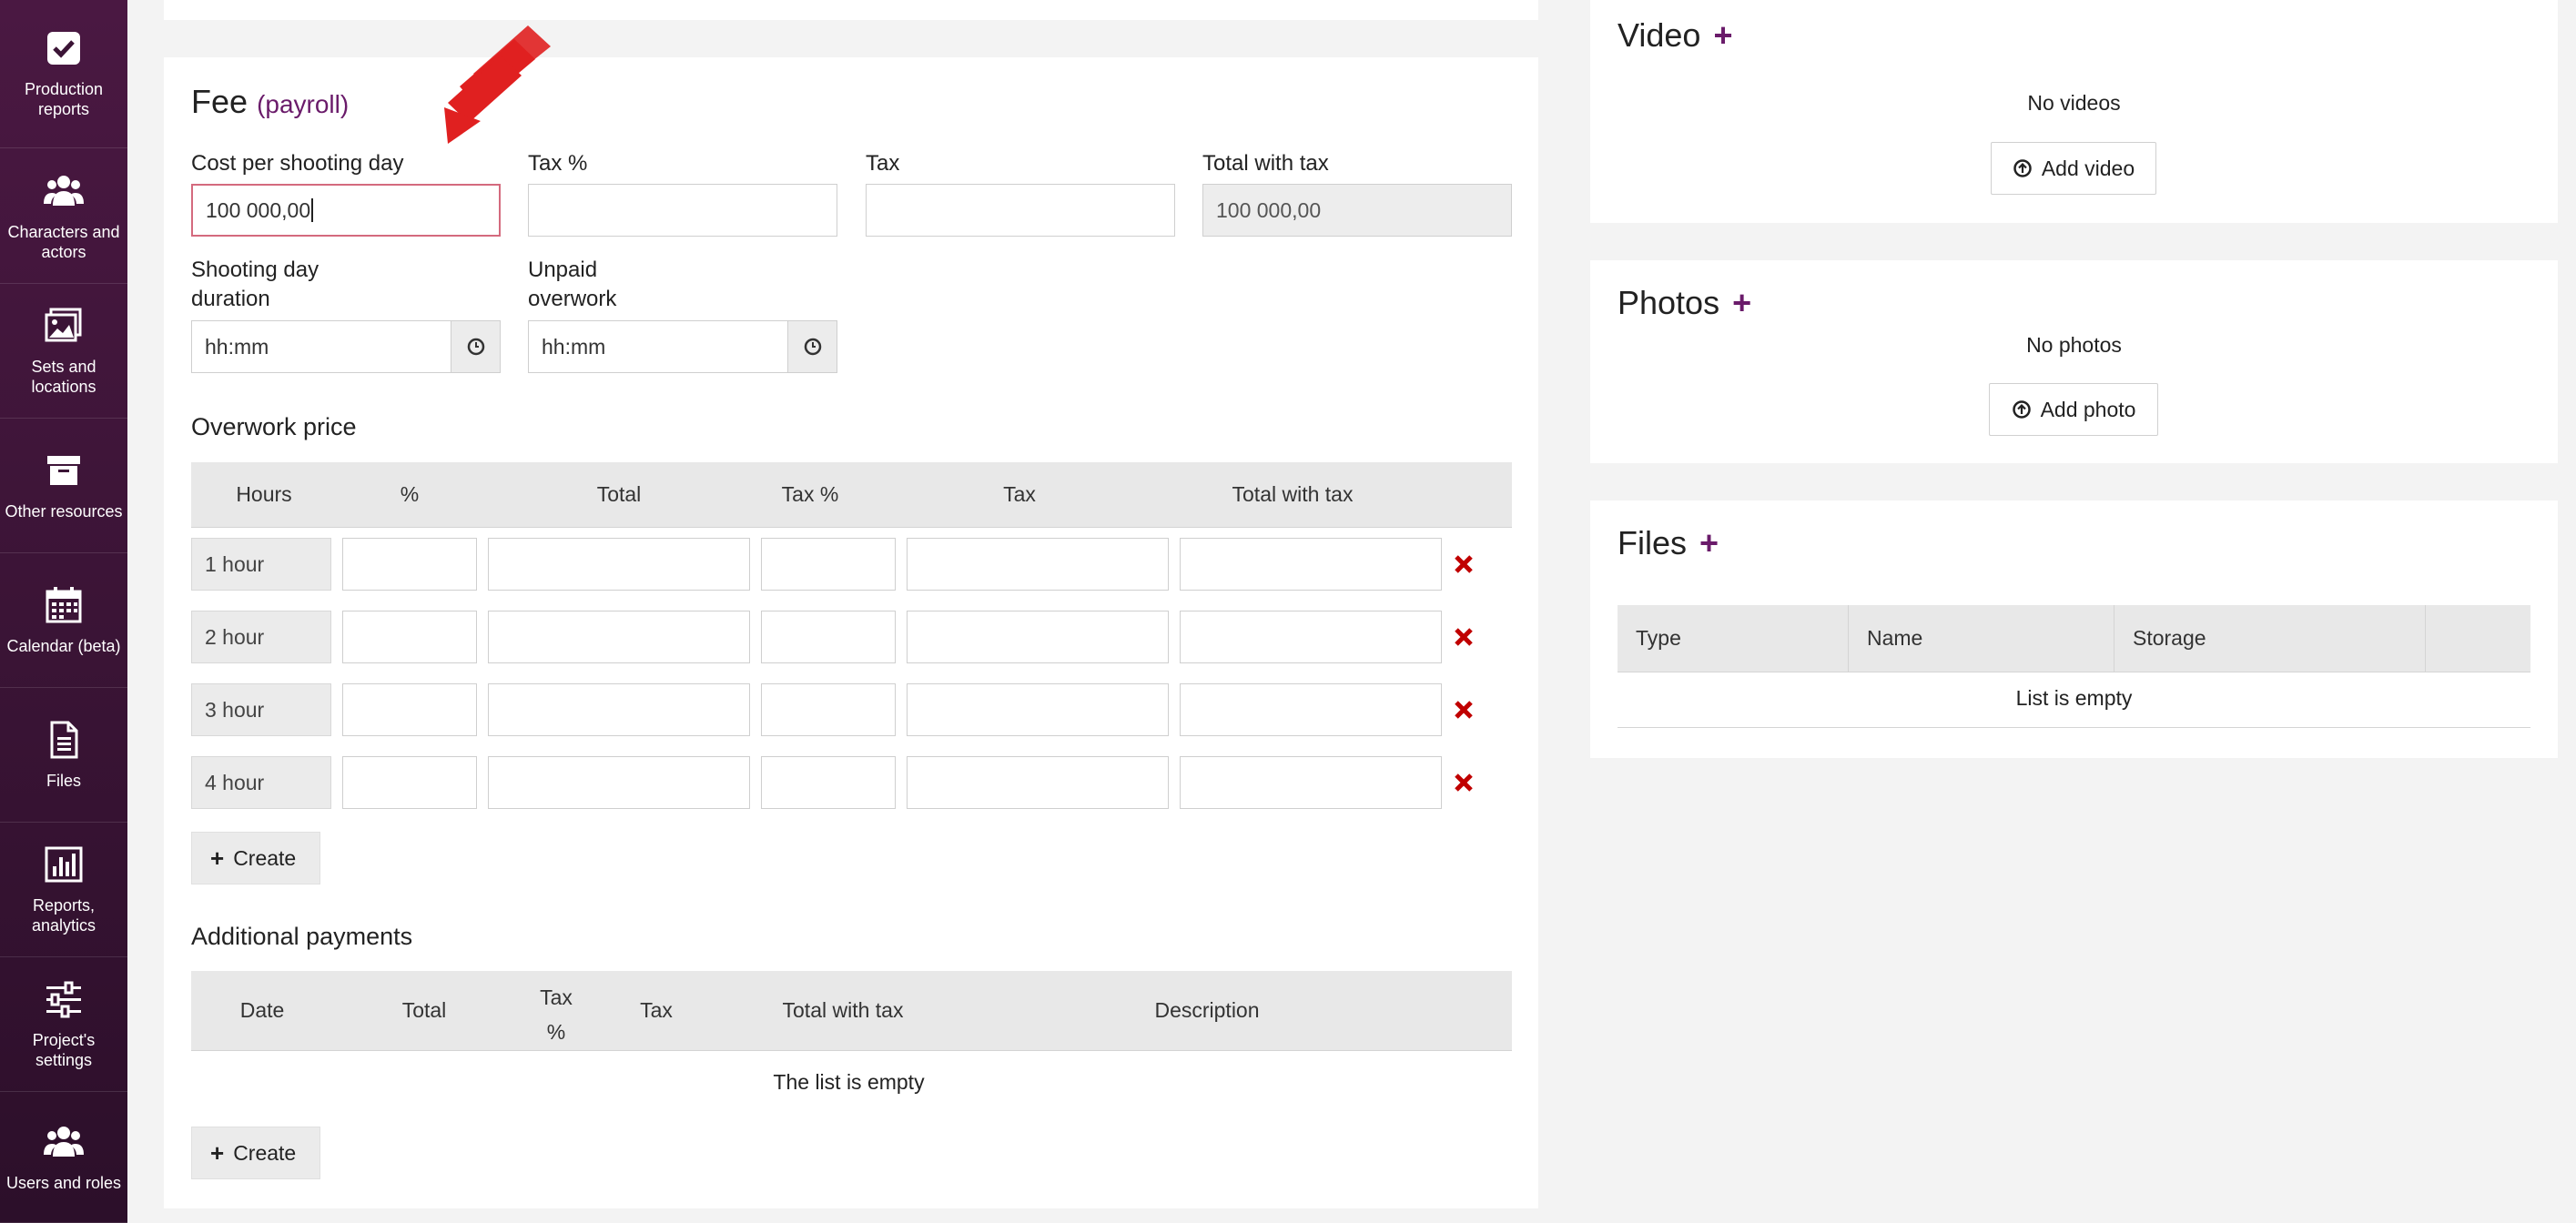 The image size is (2576, 1223). Describe the element at coordinates (63, 890) in the screenshot. I see `sidebar-item-reports: Reports, analytics` at that location.